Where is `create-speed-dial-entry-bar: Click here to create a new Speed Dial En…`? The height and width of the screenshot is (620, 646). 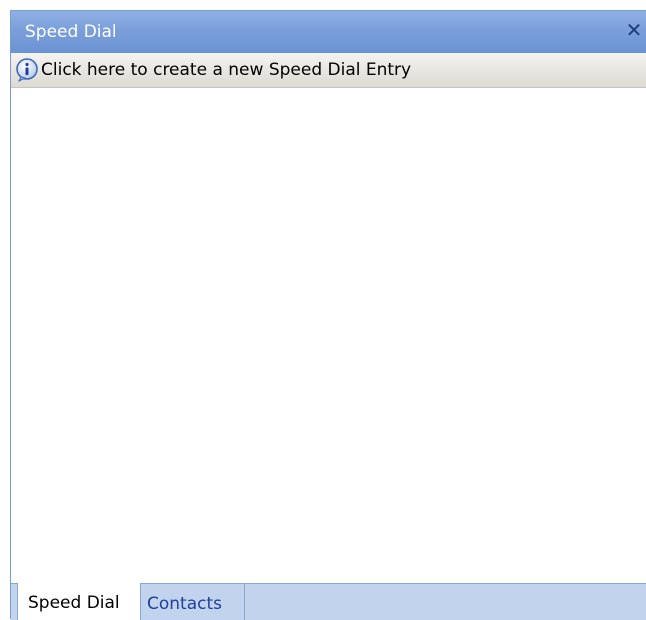 create-speed-dial-entry-bar: Click here to create a new Speed Dial En… is located at coordinates (328, 70).